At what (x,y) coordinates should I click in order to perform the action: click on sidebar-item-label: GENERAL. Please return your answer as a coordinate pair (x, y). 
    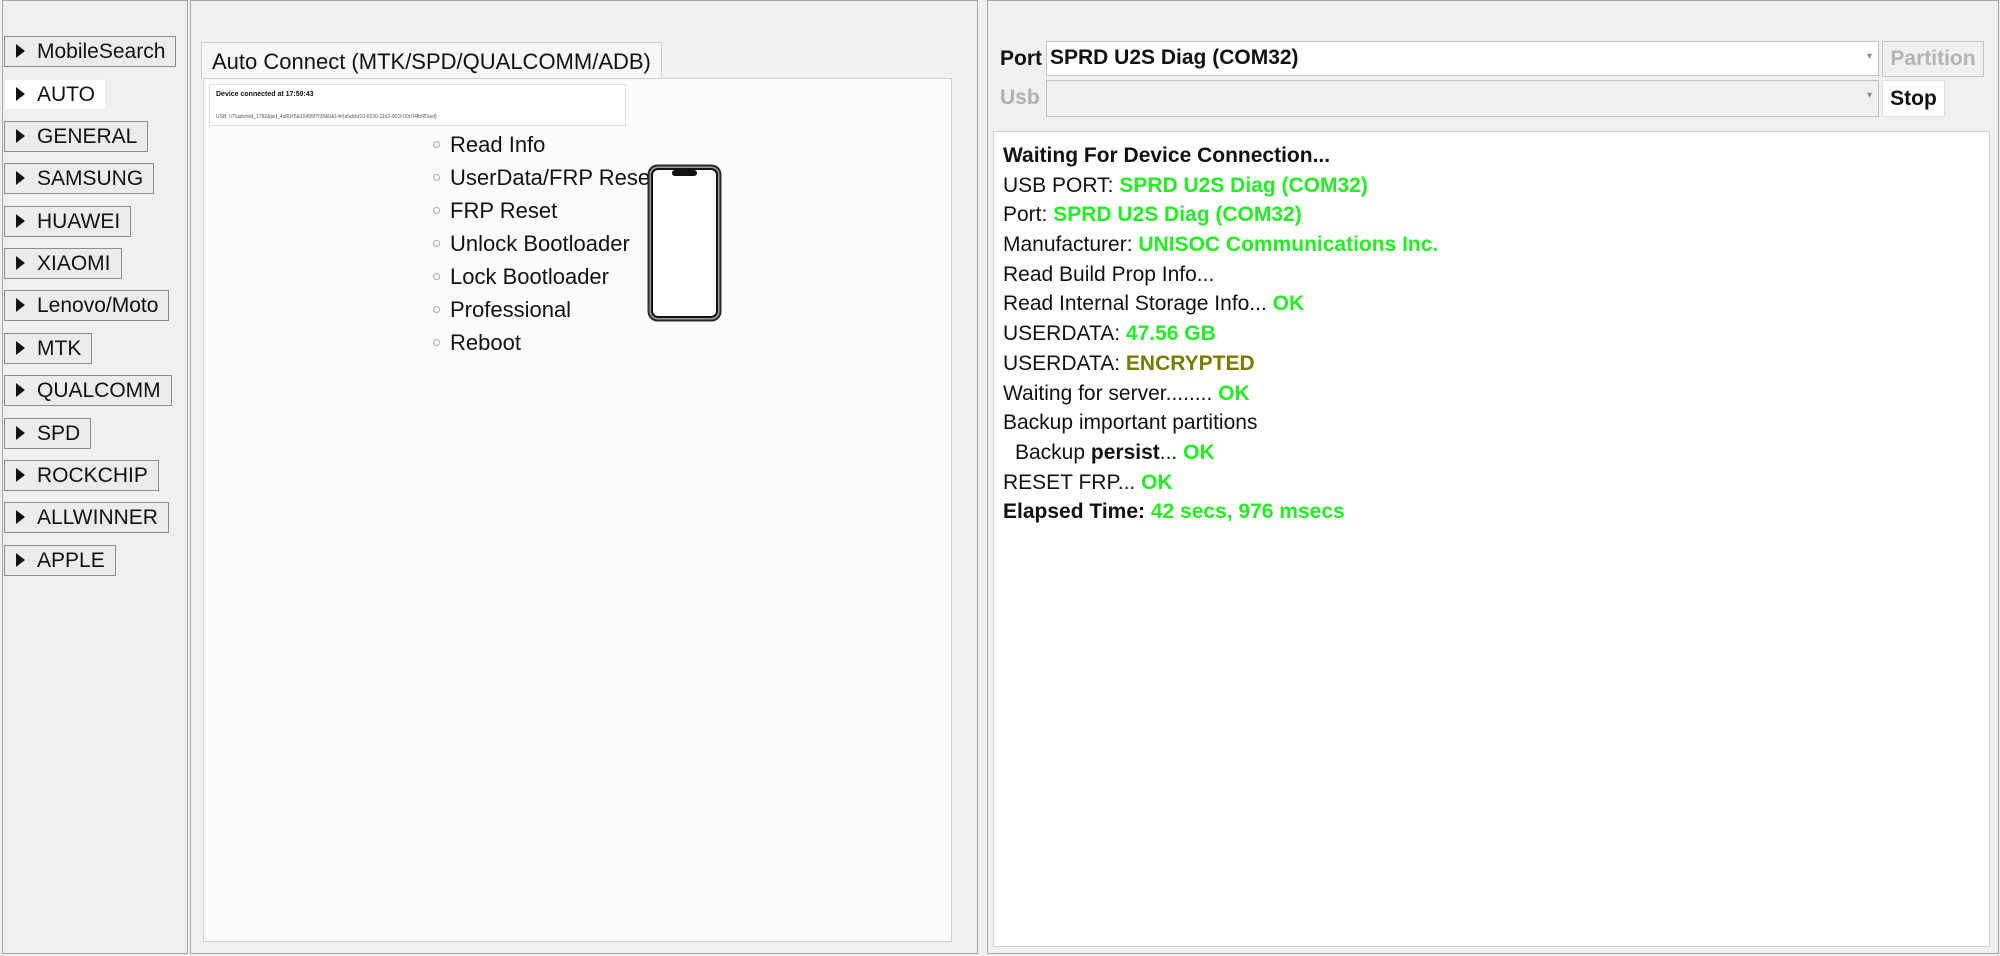
    Looking at the image, I should click on (87, 136).